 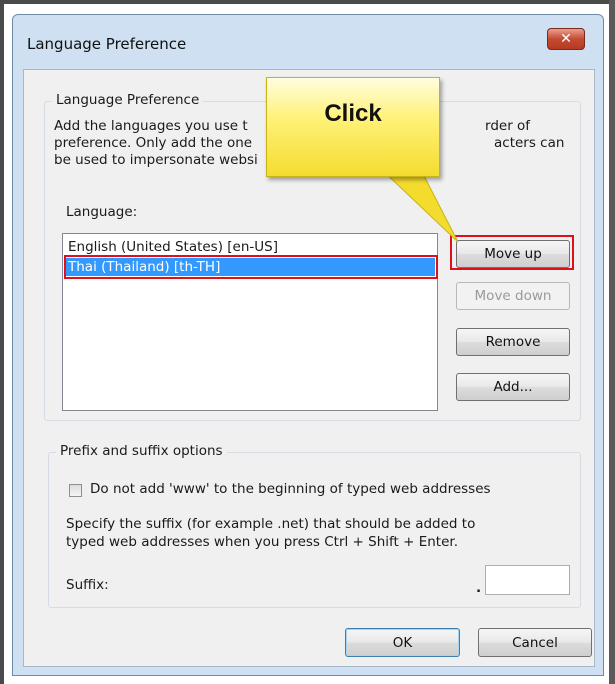 What do you see at coordinates (353, 113) in the screenshot?
I see `callout-text: Click` at bounding box center [353, 113].